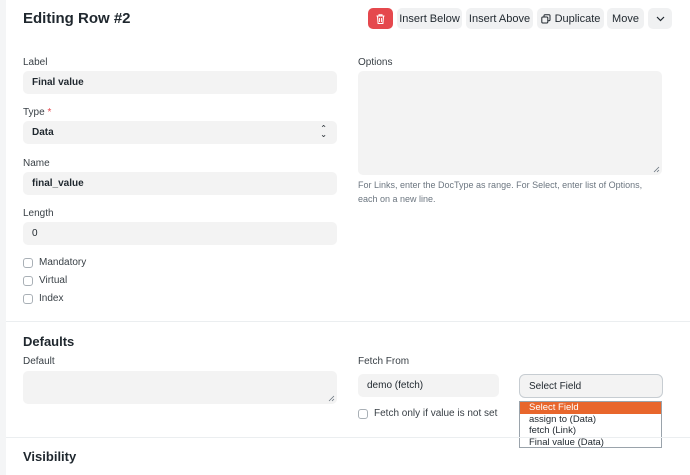  What do you see at coordinates (43, 132) in the screenshot?
I see `type-select-value: Data` at bounding box center [43, 132].